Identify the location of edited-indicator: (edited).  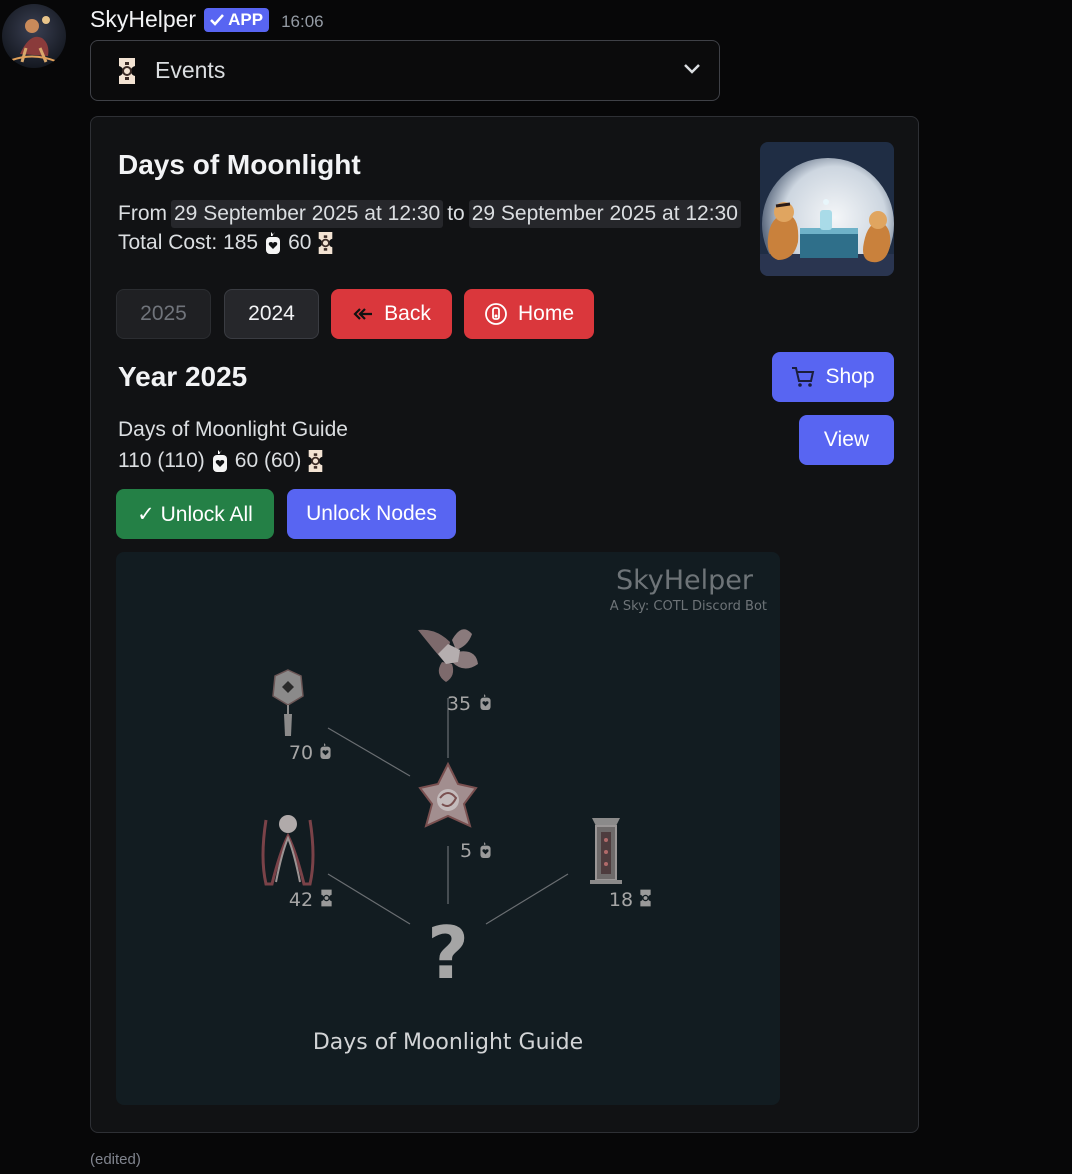
(115, 1159).